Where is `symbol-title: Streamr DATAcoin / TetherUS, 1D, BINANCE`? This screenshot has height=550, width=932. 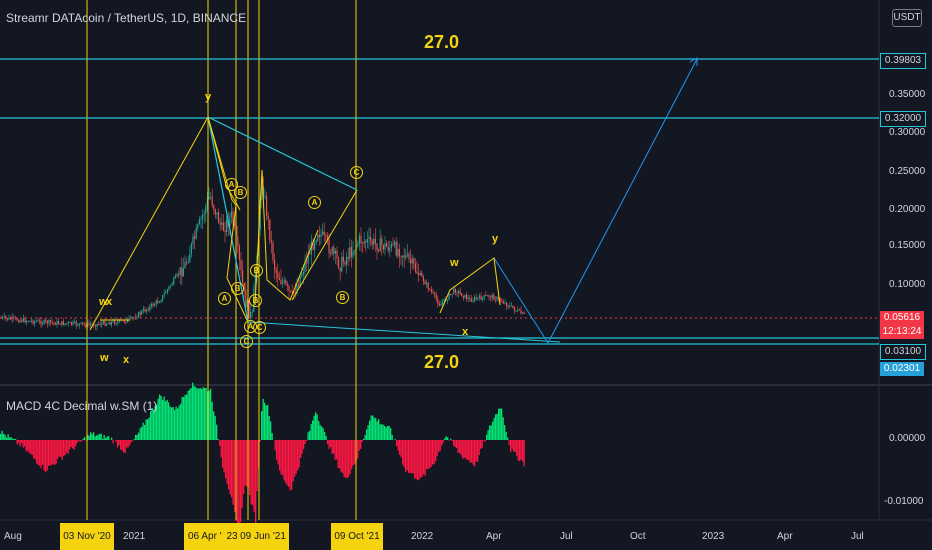 symbol-title: Streamr DATAcoin / TetherUS, 1D, BINANCE is located at coordinates (126, 18).